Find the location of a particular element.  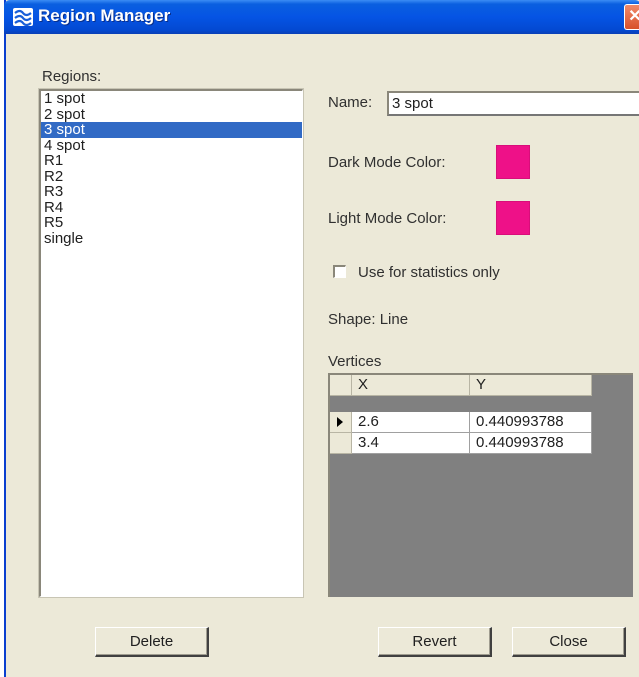

light-mode-color-label: Light Mode Color: is located at coordinates (387, 218).